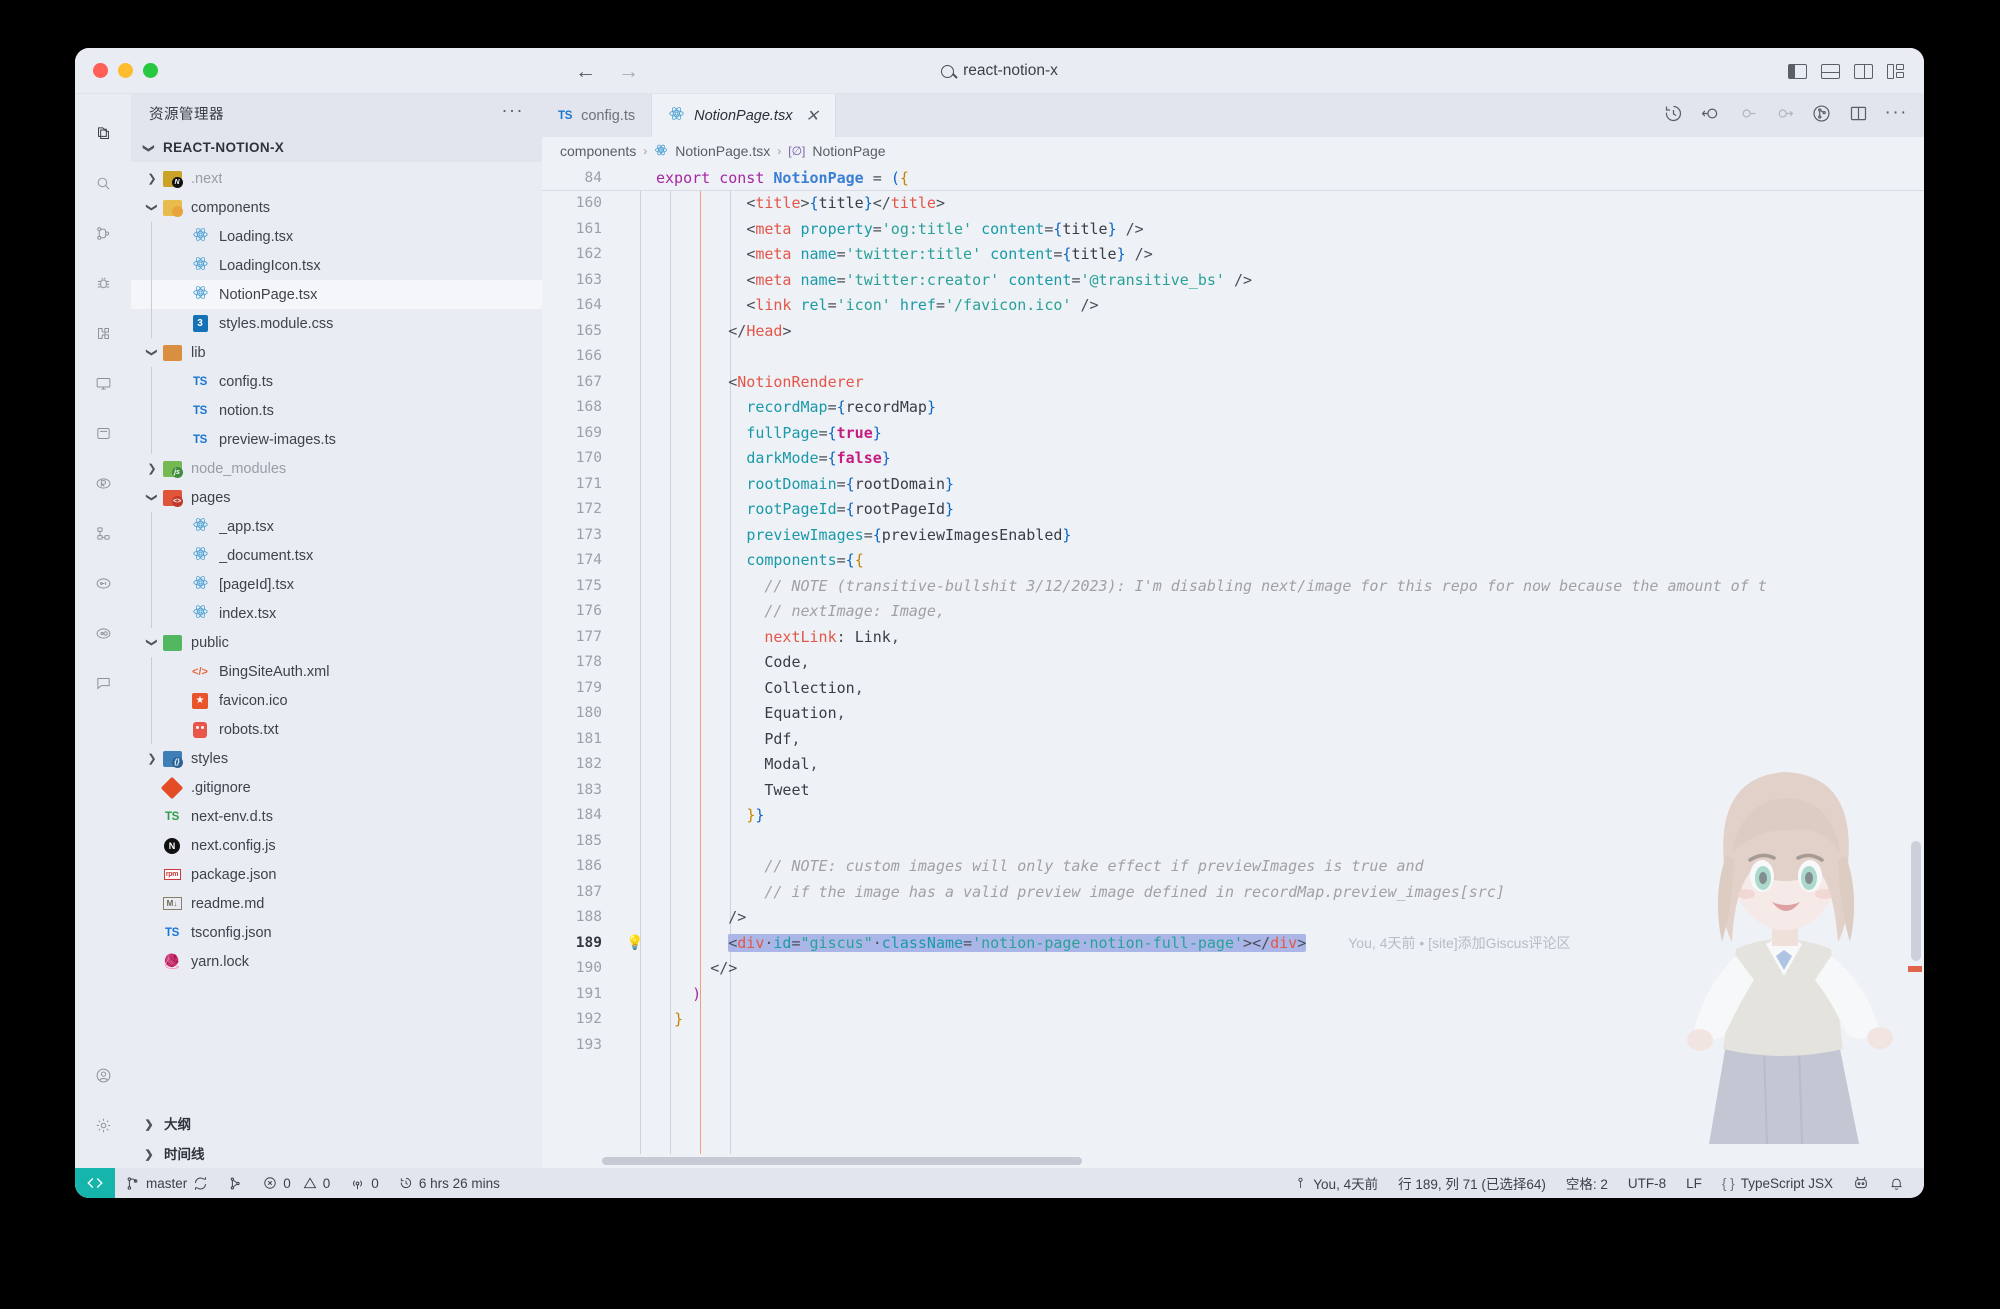  What do you see at coordinates (336, 265) in the screenshot?
I see `tree-item-loadingicon-tsx: LoadingIcon.tsx` at bounding box center [336, 265].